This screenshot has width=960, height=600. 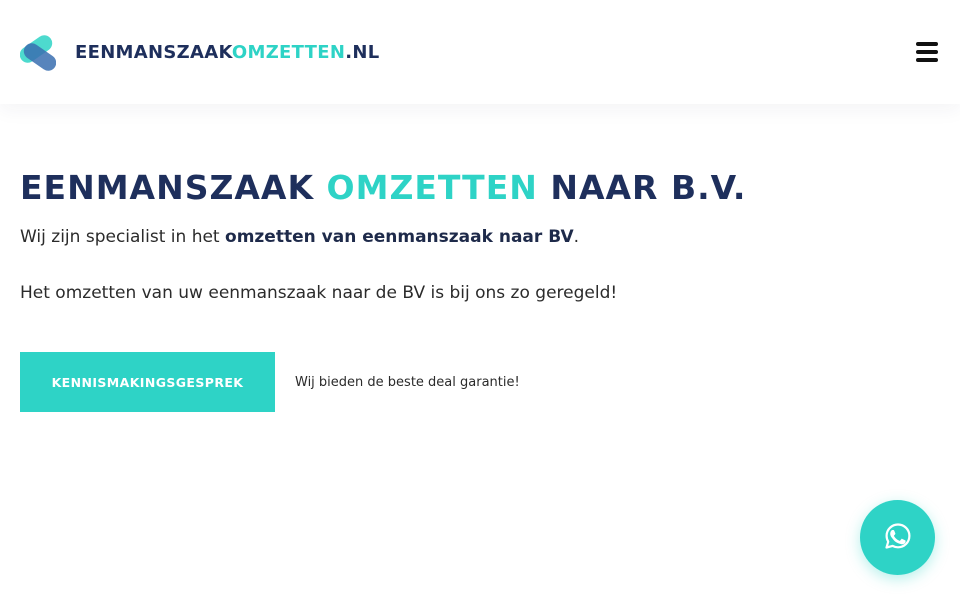 What do you see at coordinates (362, 52) in the screenshot?
I see `logo-text-tld: .NL` at bounding box center [362, 52].